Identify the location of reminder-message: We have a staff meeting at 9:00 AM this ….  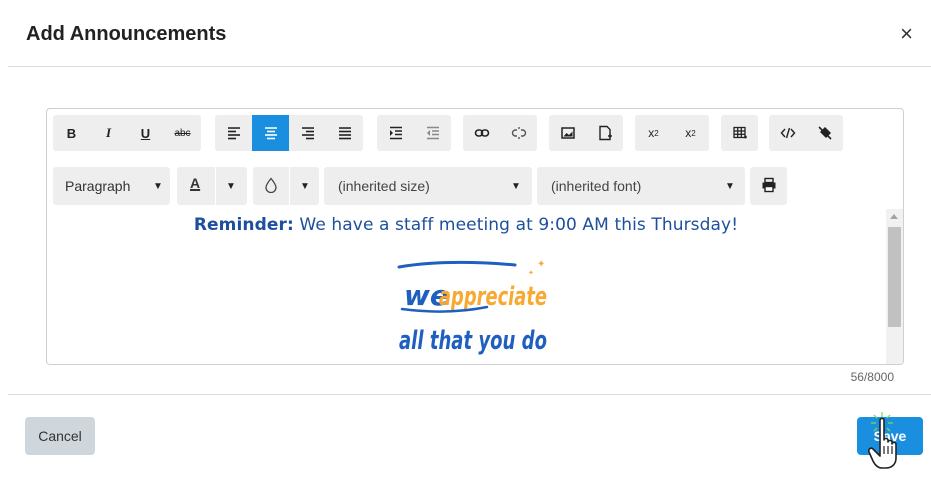
(516, 225).